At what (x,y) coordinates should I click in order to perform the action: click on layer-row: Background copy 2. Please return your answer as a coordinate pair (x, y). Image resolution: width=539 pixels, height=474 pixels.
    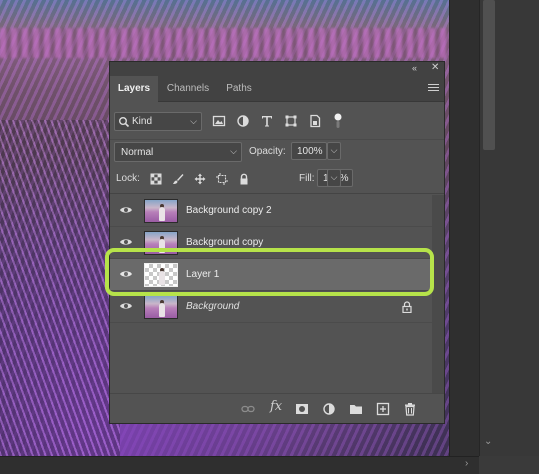
    Looking at the image, I should click on (271, 211).